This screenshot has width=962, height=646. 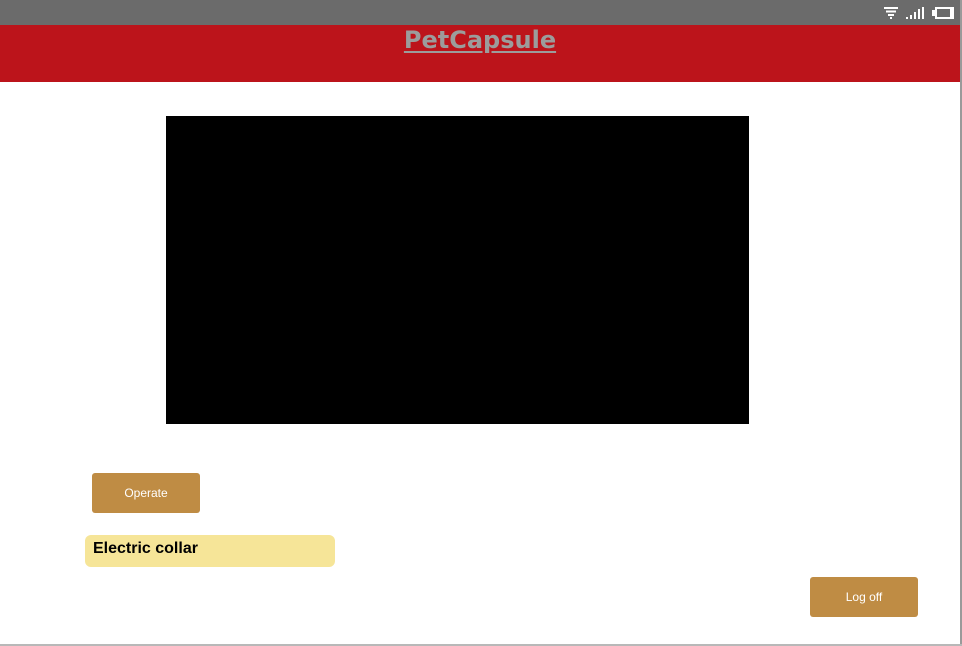 What do you see at coordinates (146, 493) in the screenshot?
I see `operate-button: Operate` at bounding box center [146, 493].